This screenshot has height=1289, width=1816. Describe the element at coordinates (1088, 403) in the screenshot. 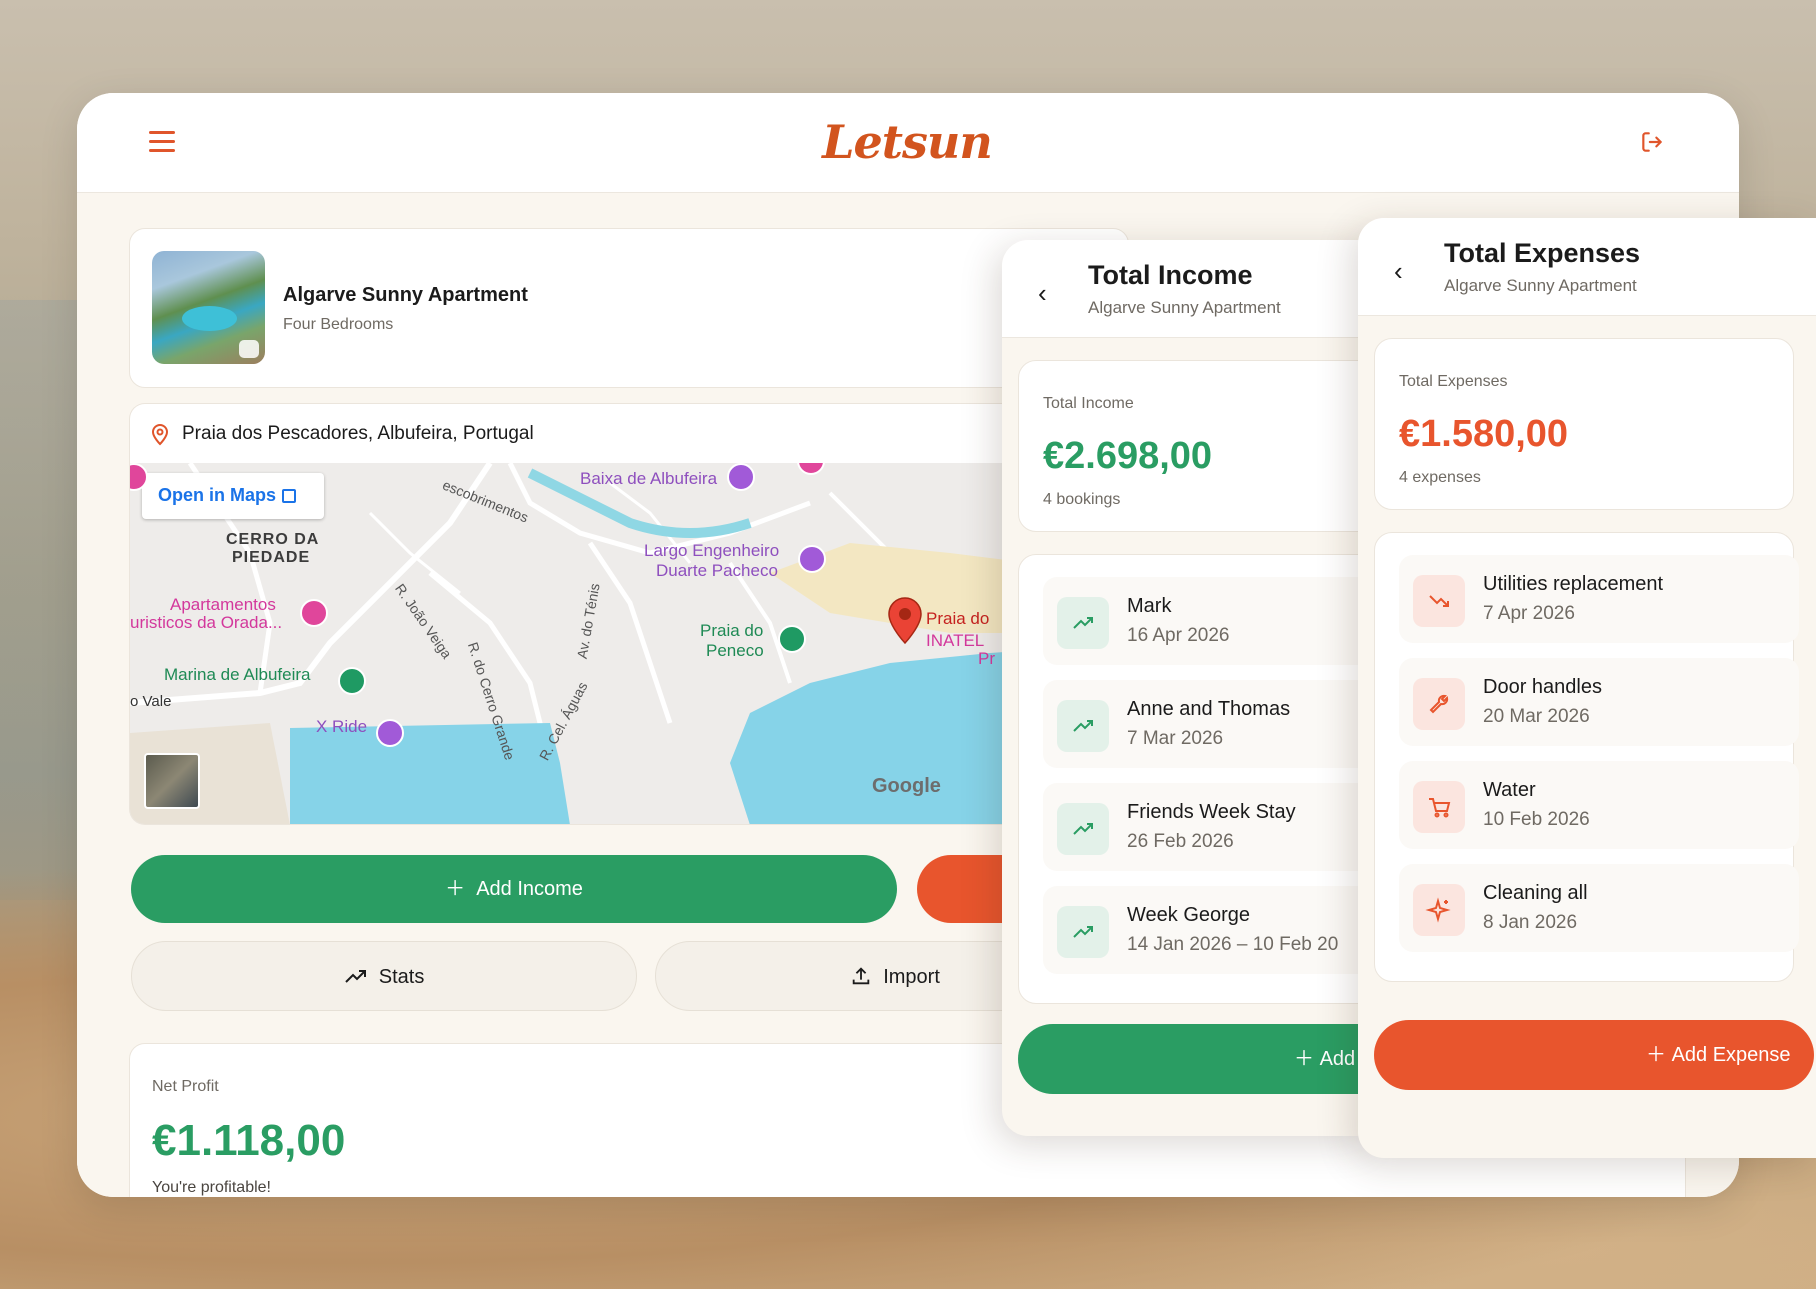

I see `income-summary-label: Total Income` at that location.